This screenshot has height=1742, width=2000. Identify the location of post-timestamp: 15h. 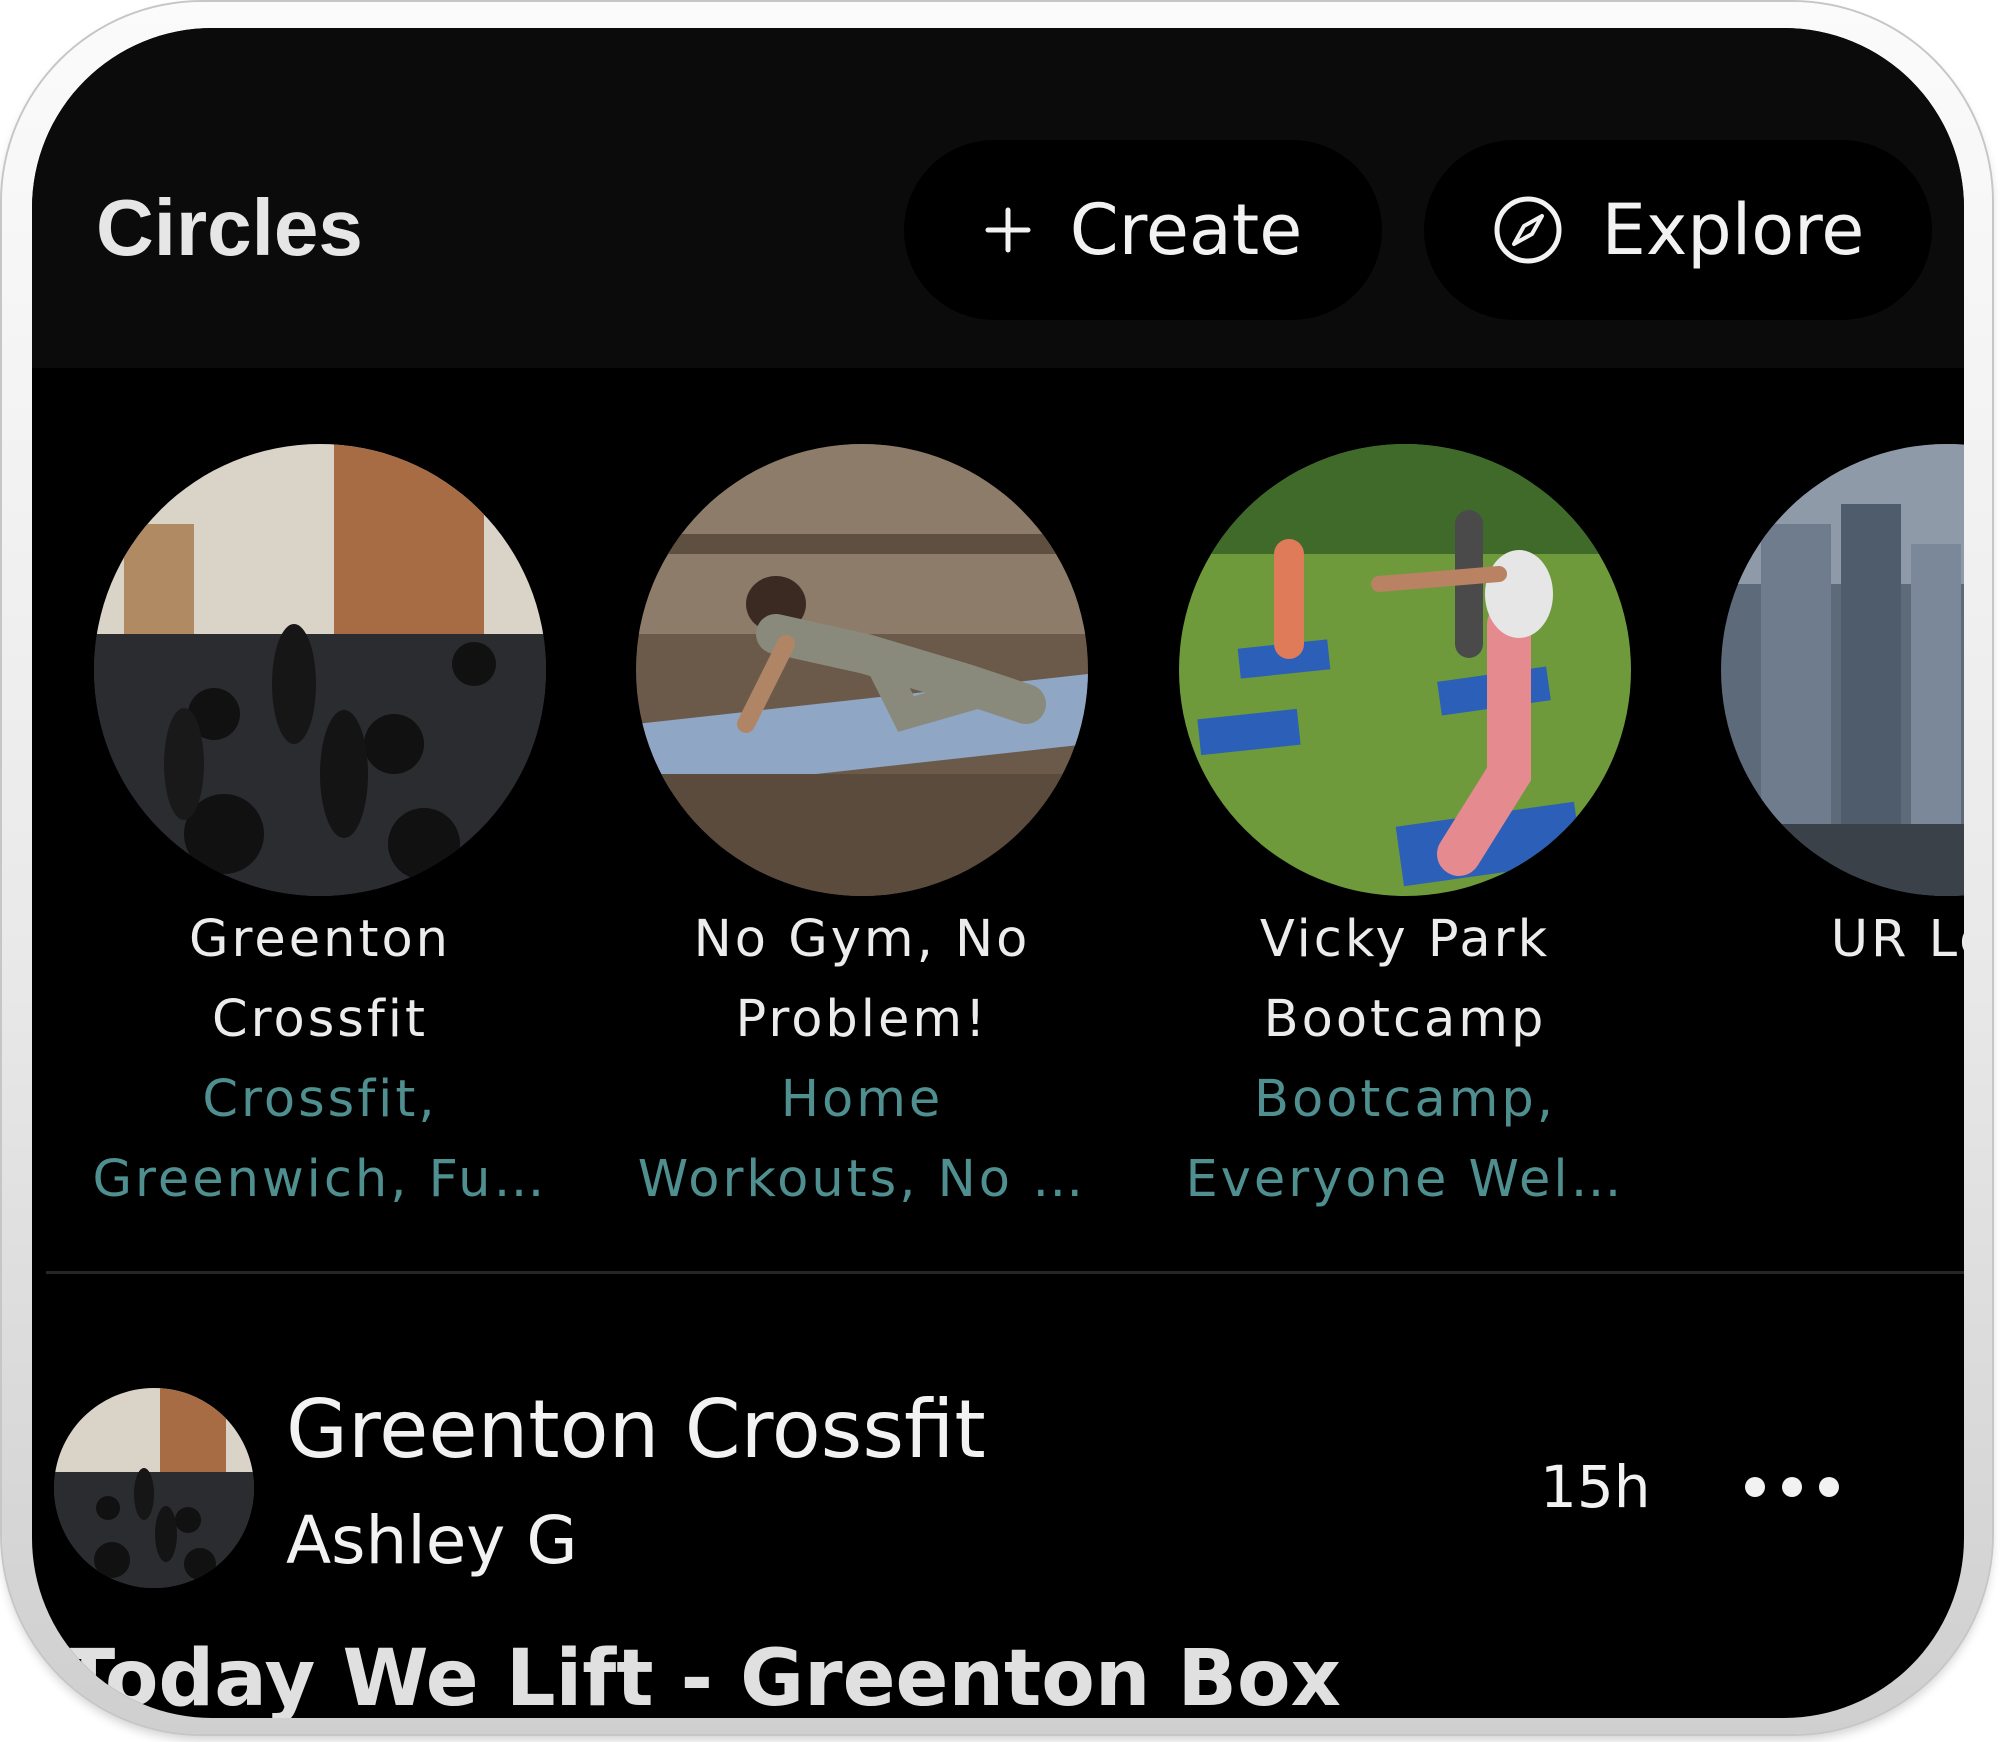
(1595, 1487).